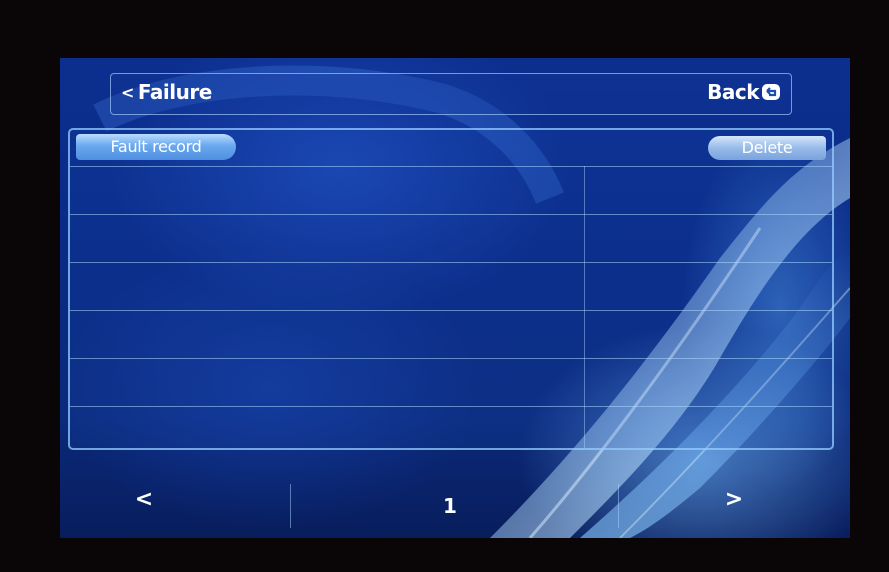  What do you see at coordinates (771, 92) in the screenshot?
I see `back-return-icon` at bounding box center [771, 92].